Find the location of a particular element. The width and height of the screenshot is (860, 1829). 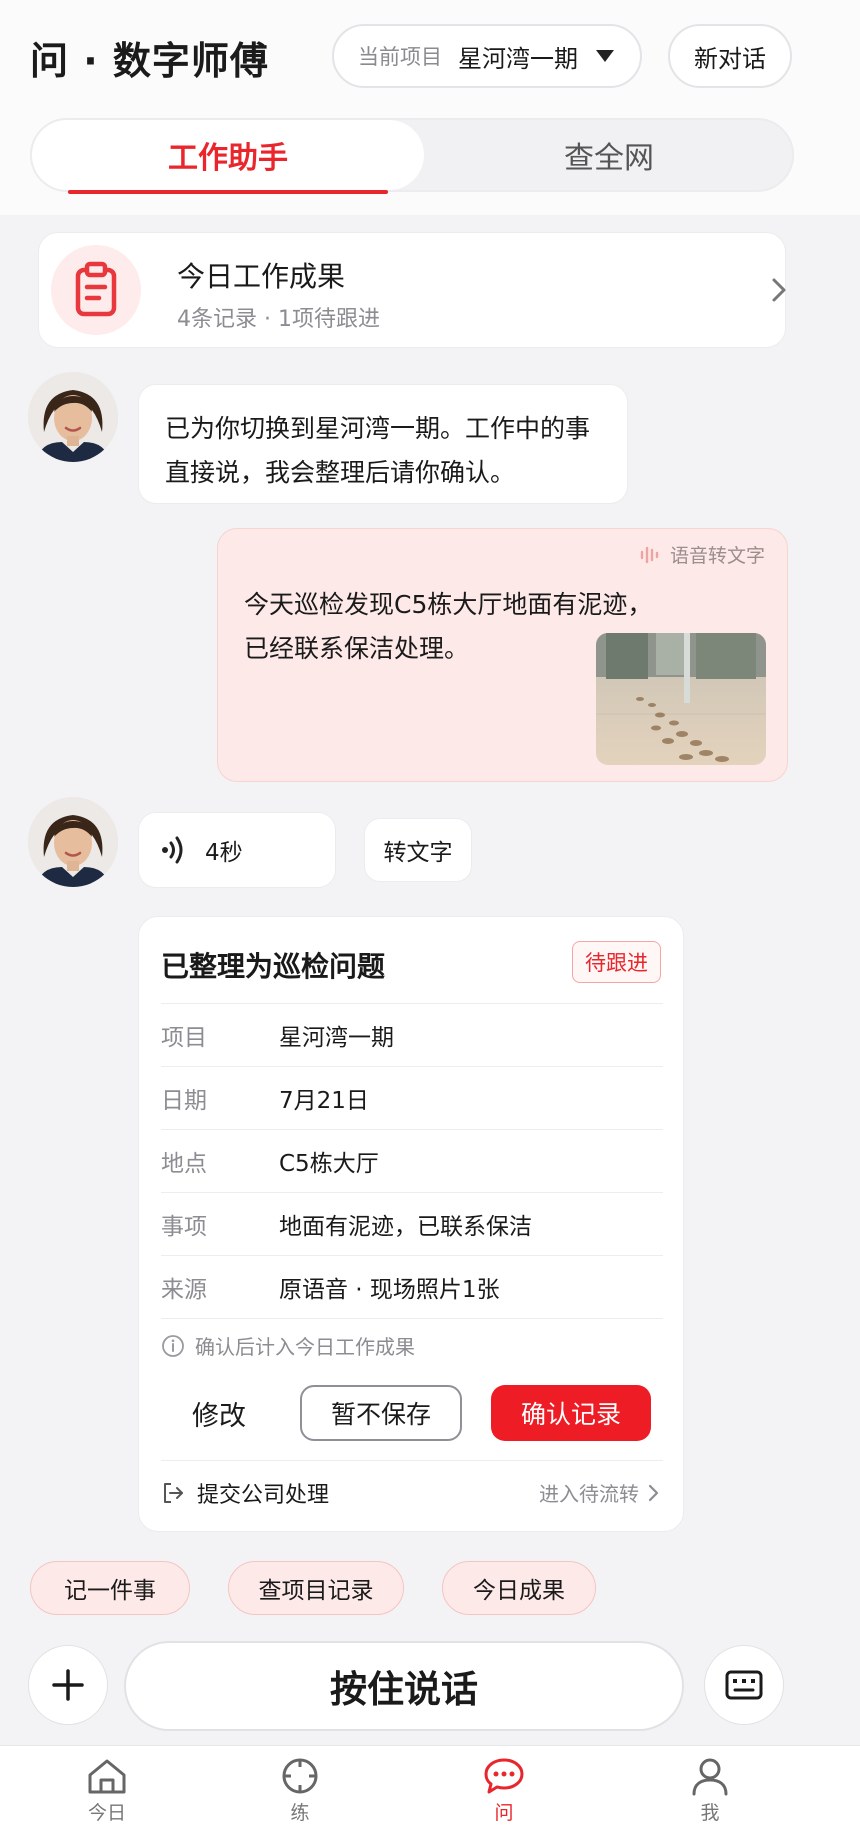

plus-icon is located at coordinates (68, 1685).